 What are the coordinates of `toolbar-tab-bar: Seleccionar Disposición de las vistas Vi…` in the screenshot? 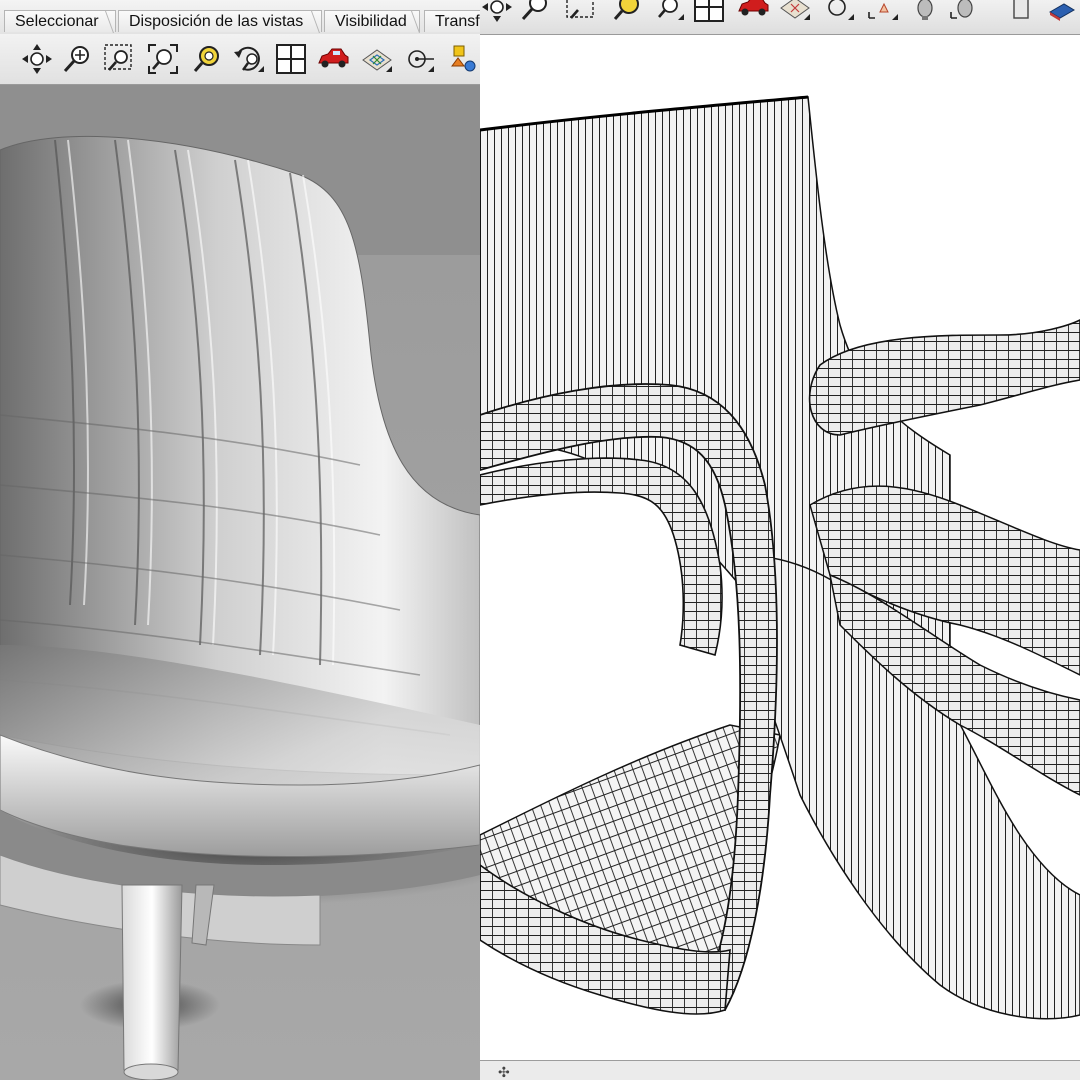 It's located at (240, 17).